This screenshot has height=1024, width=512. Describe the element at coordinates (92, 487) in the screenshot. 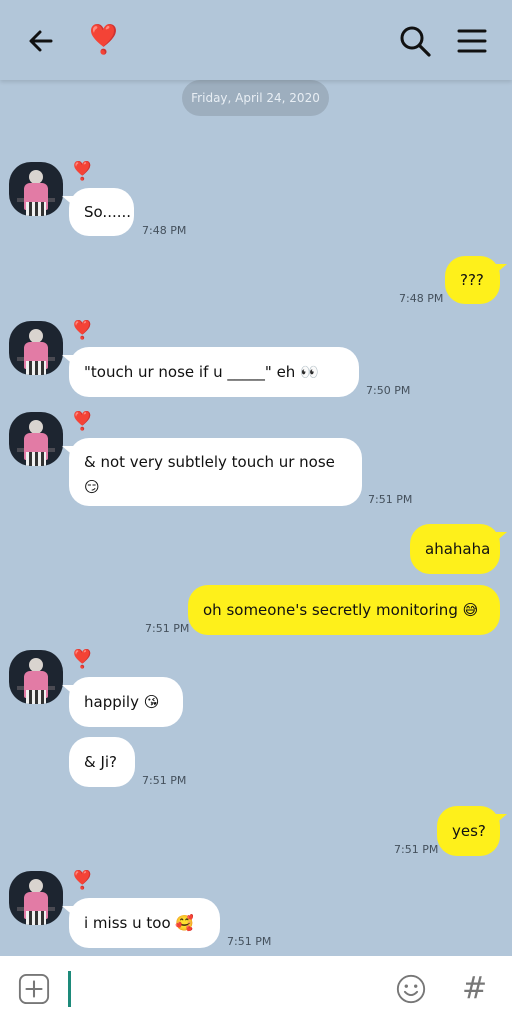

I see `message-emoji: 😏` at that location.